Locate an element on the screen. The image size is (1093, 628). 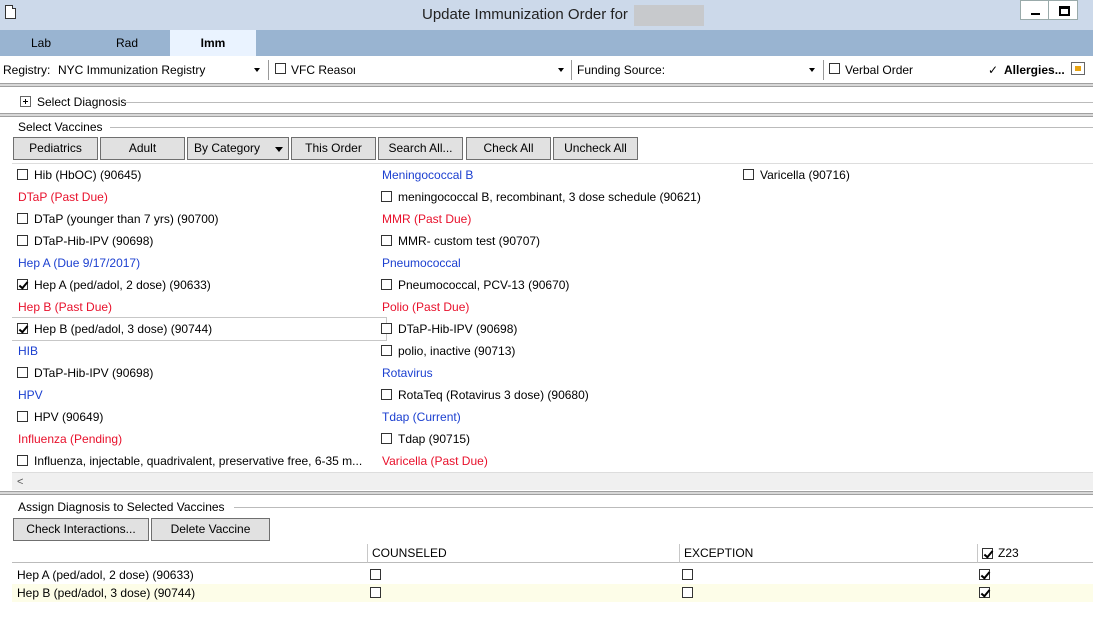
vfc-reason-checkbox is located at coordinates (280, 68).